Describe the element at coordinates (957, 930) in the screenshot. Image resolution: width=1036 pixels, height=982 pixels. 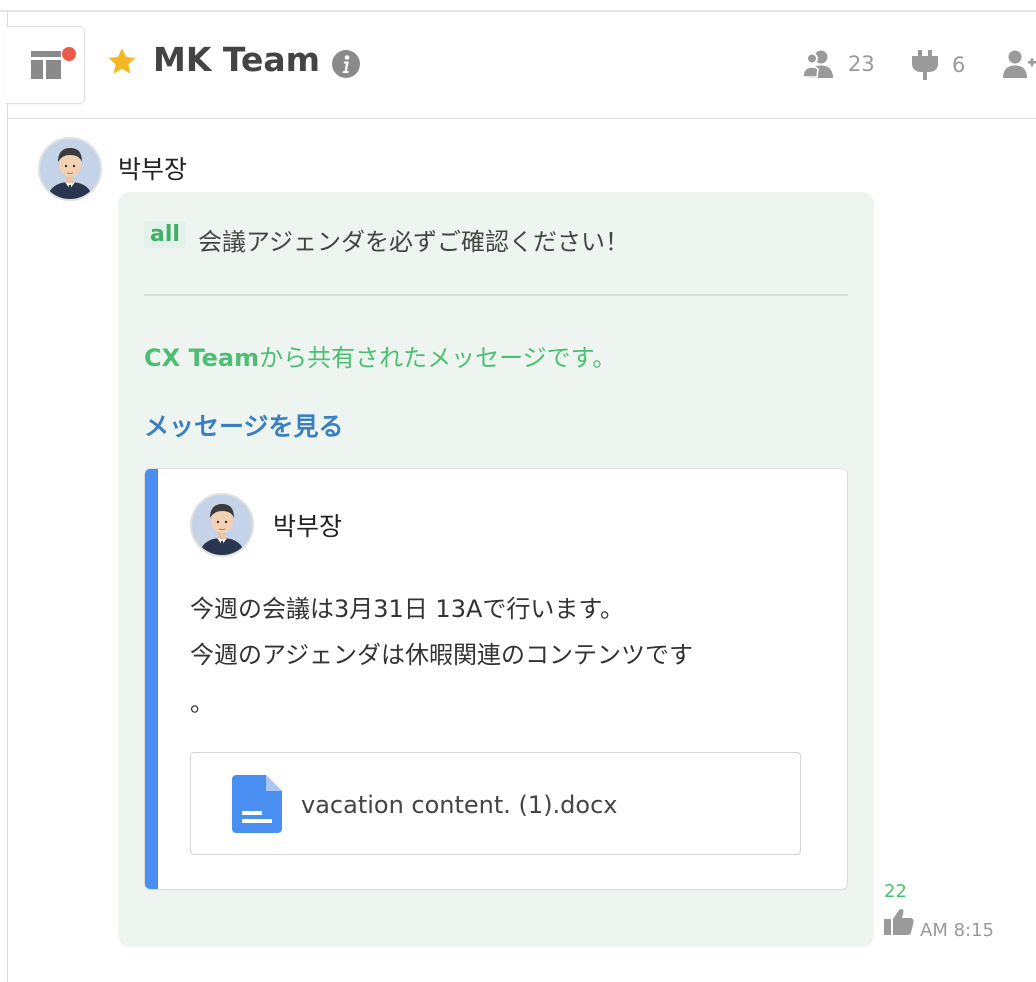
I see `message-time: AM 8:15` at that location.